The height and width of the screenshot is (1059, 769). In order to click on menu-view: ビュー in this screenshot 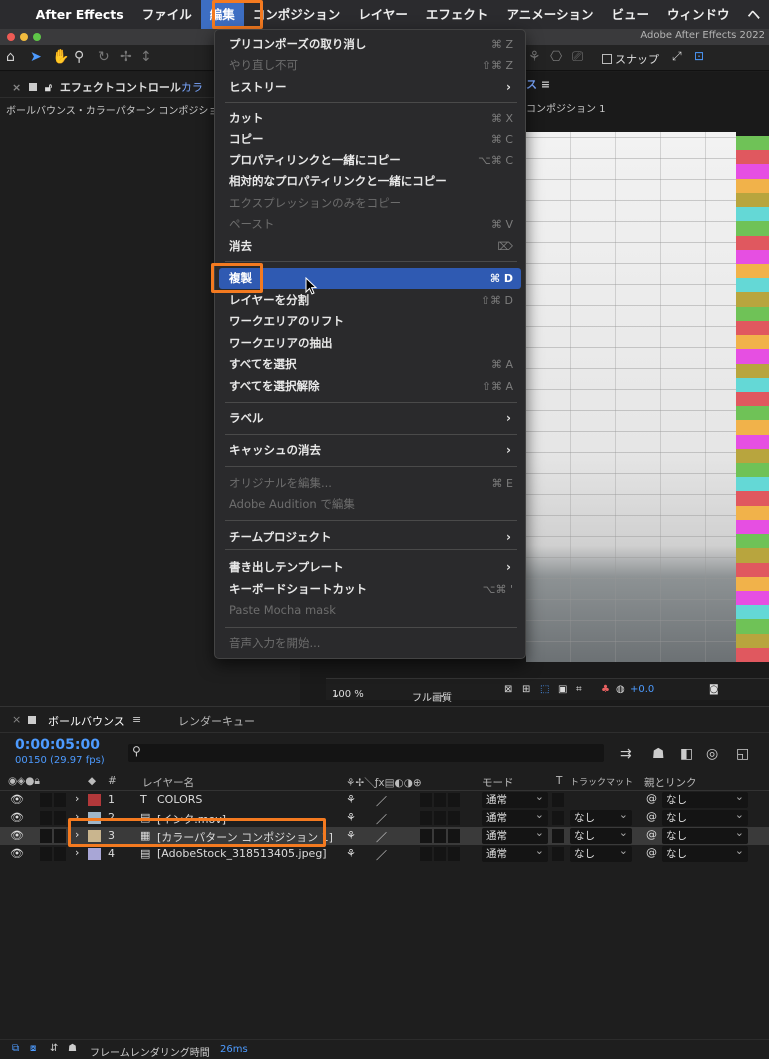, I will do `click(630, 14)`.